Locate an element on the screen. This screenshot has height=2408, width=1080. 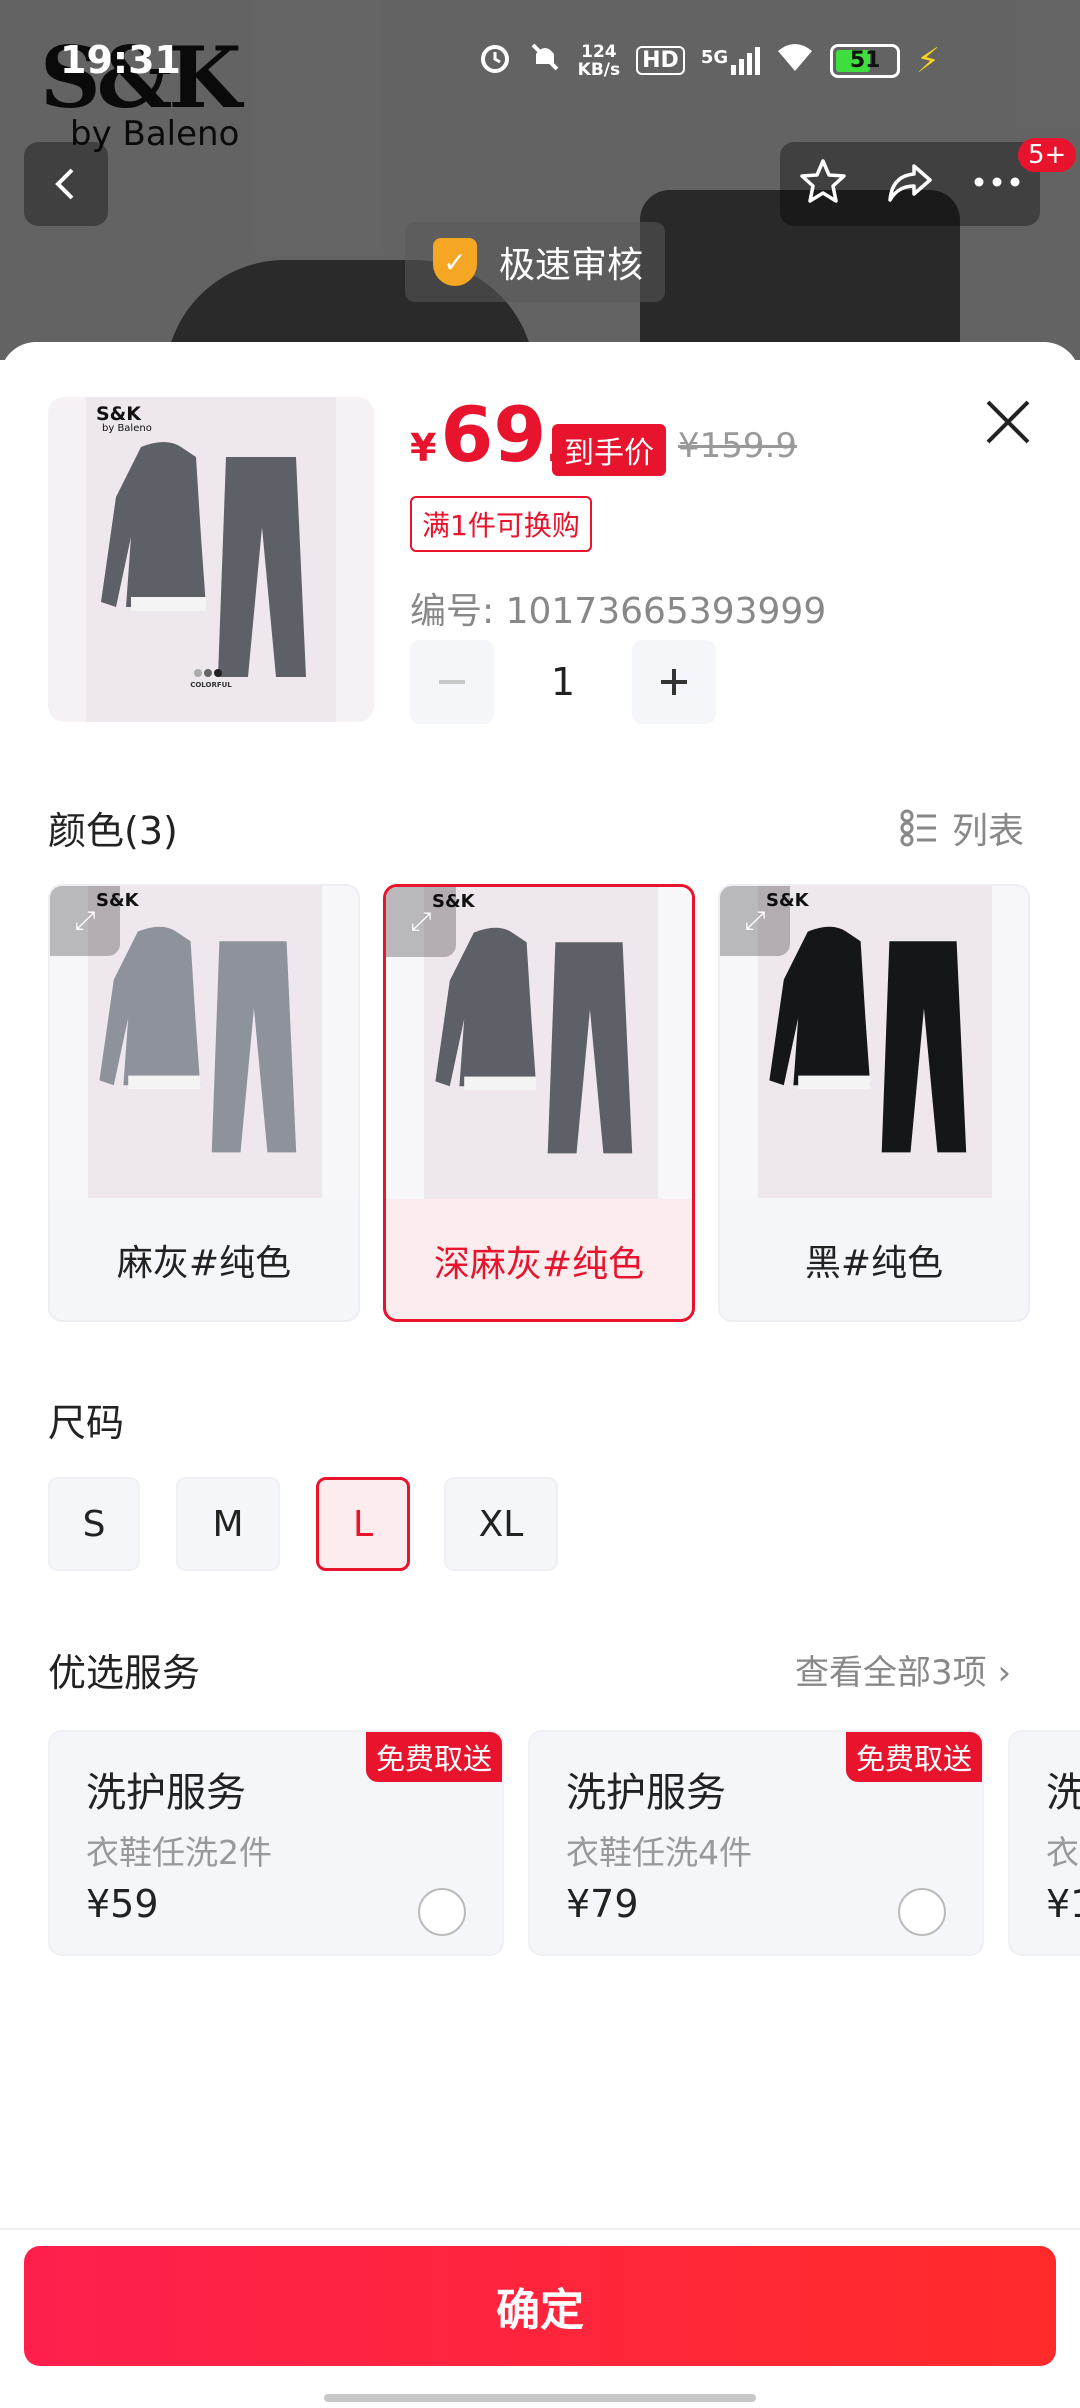
status-bar: 19:31 124 KB/s HD 5G 51 ⚡ is located at coordinates (540, 62).